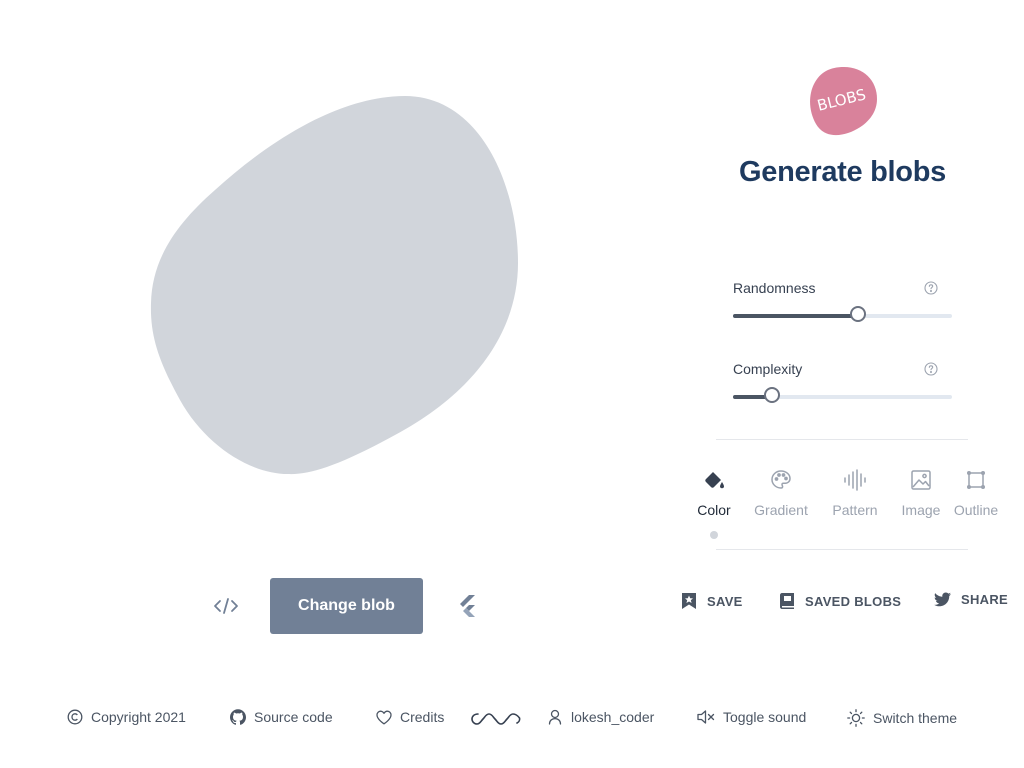 This screenshot has width=1024, height=768. What do you see at coordinates (384, 717) in the screenshot?
I see `heart-icon` at bounding box center [384, 717].